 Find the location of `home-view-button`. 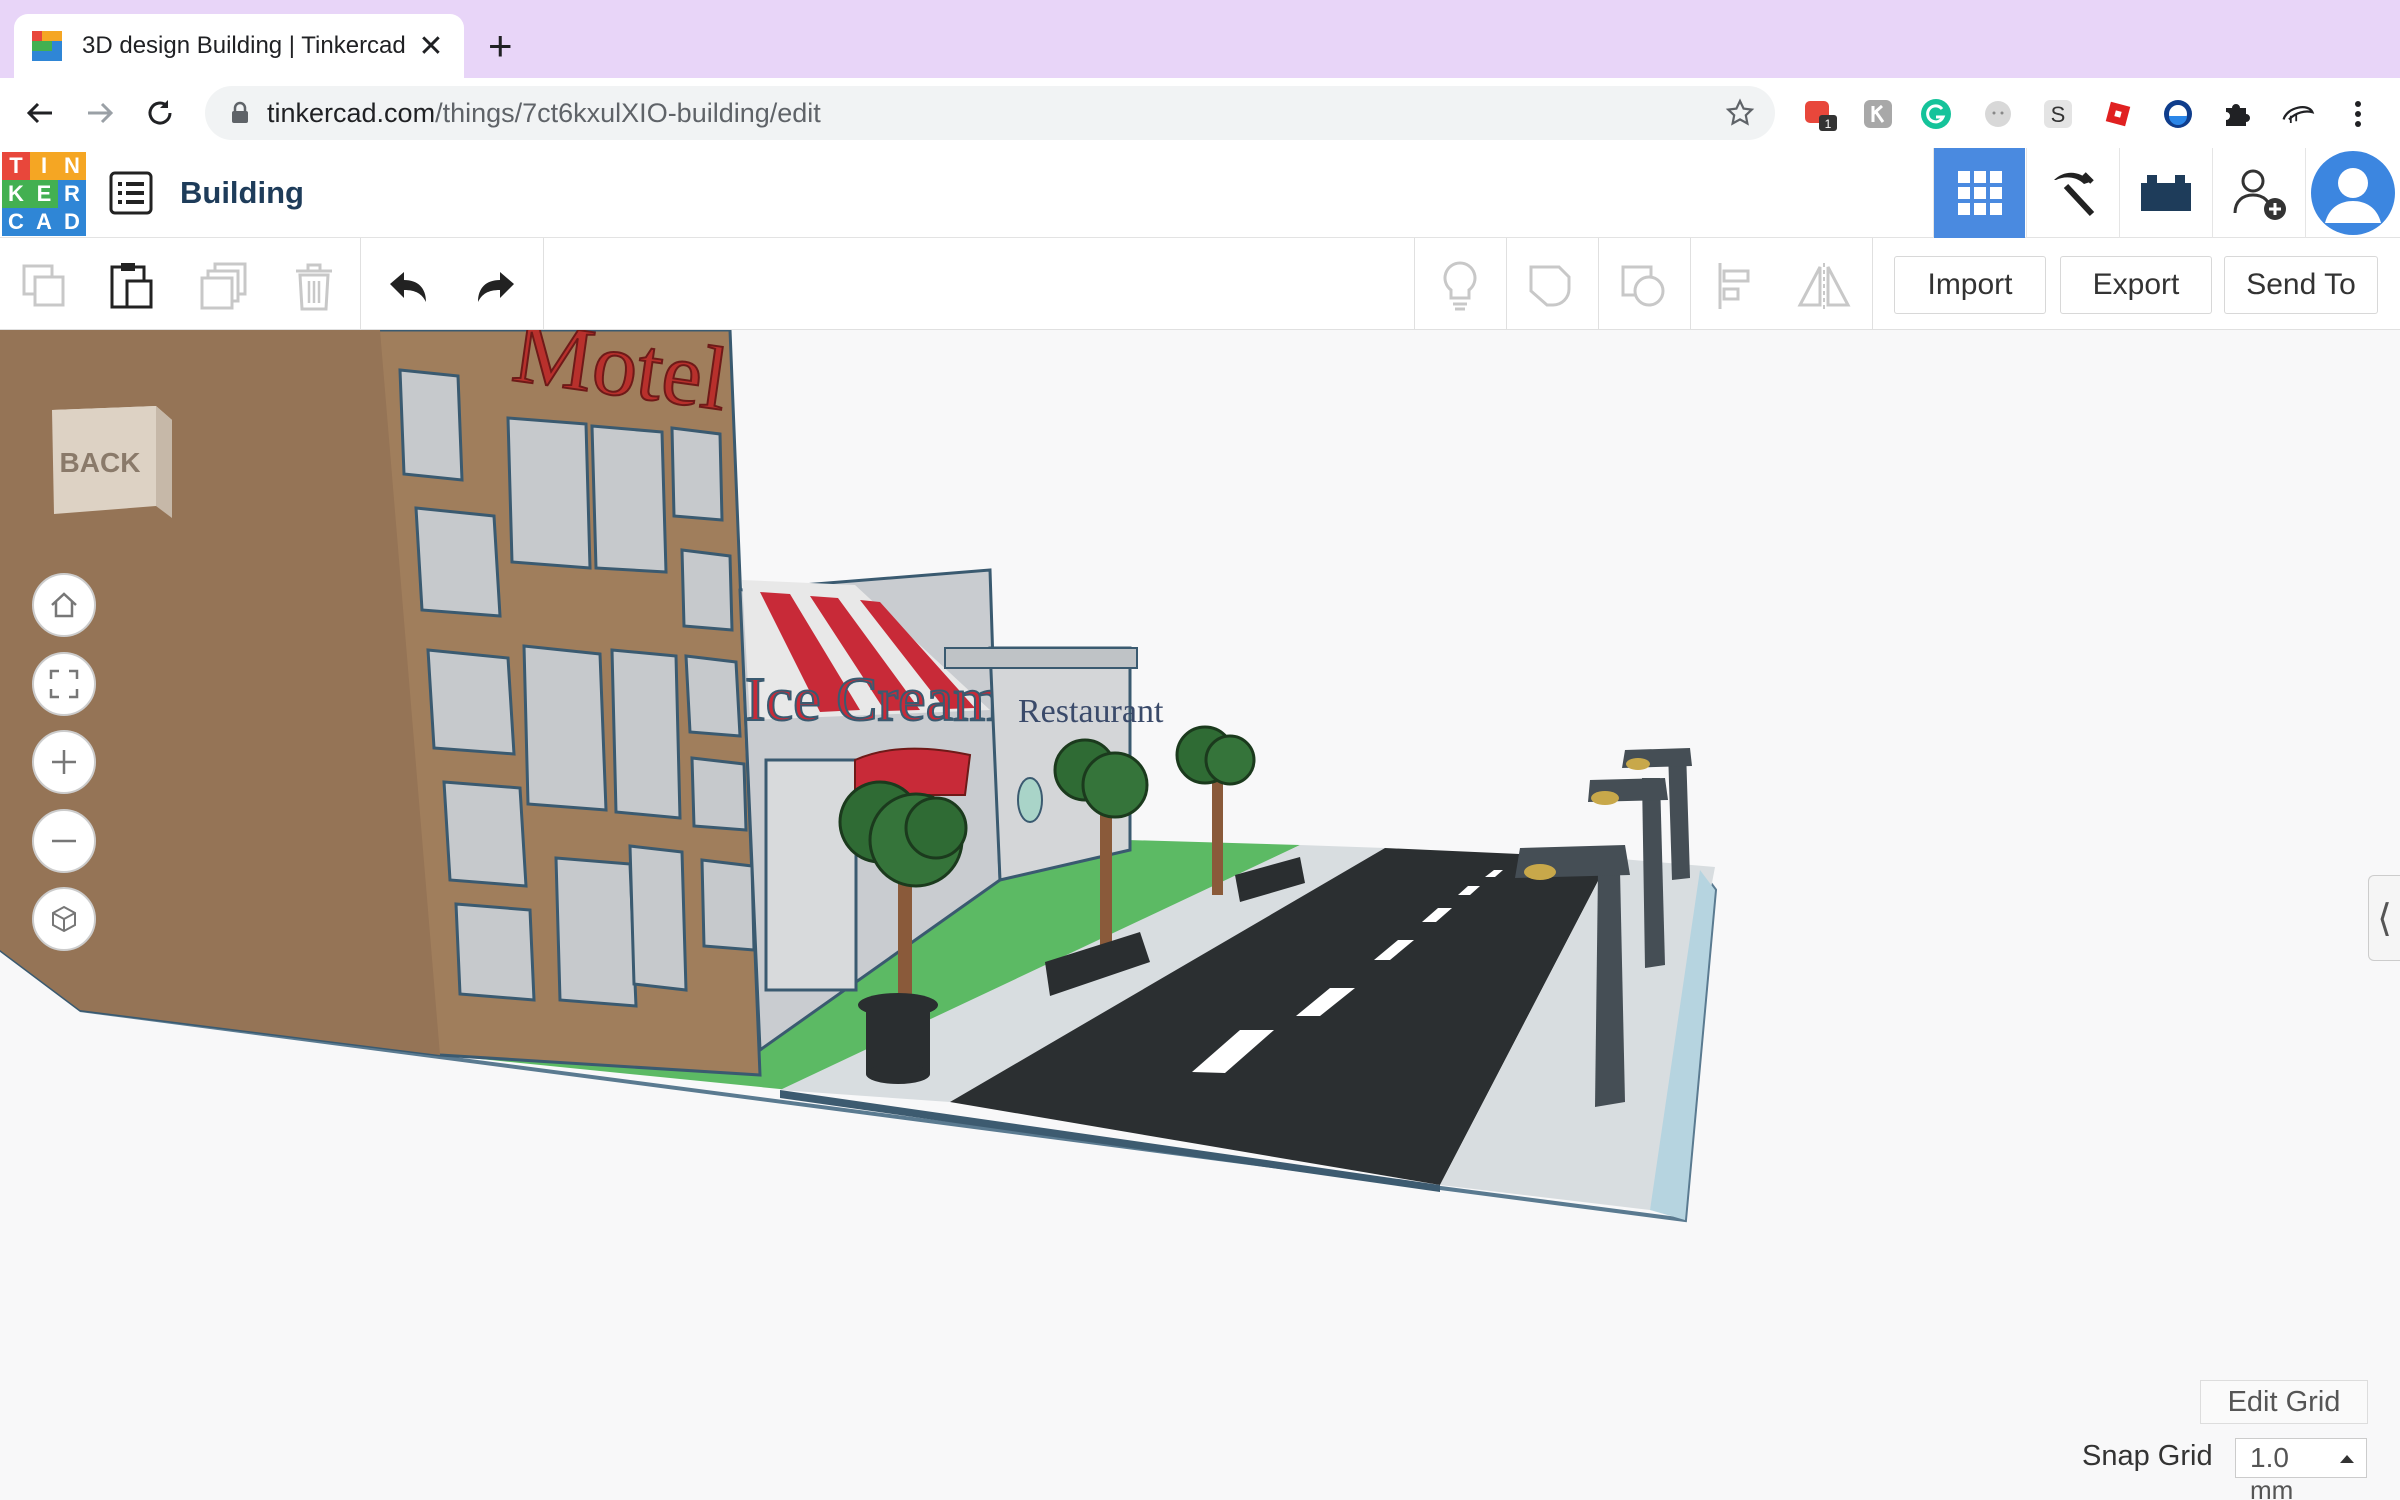

home-view-button is located at coordinates (64, 605).